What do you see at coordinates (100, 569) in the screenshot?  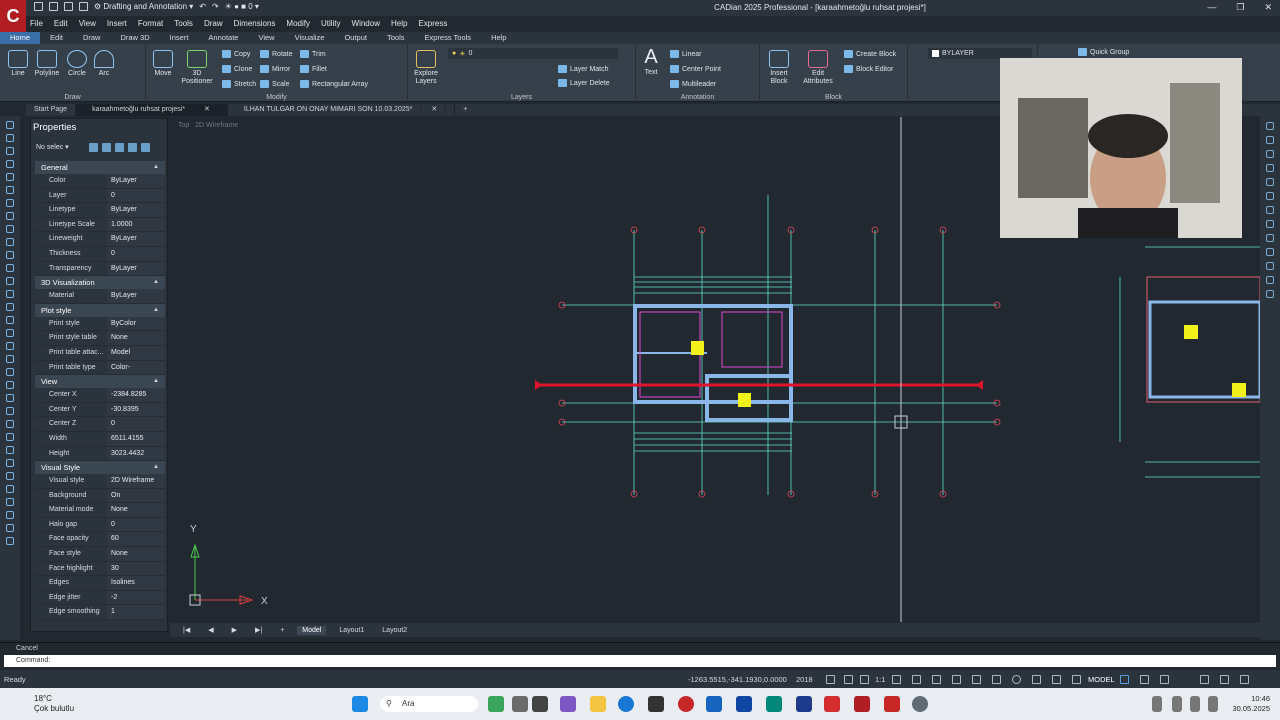 I see `property-row: Face highlight 30` at bounding box center [100, 569].